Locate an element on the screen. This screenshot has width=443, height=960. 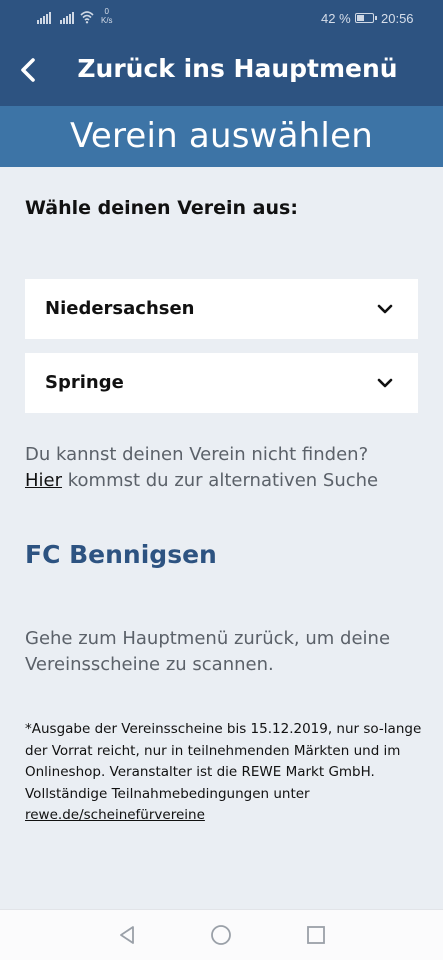
hint-line-2-text: kommst du zur alternativen Suche is located at coordinates (220, 480).